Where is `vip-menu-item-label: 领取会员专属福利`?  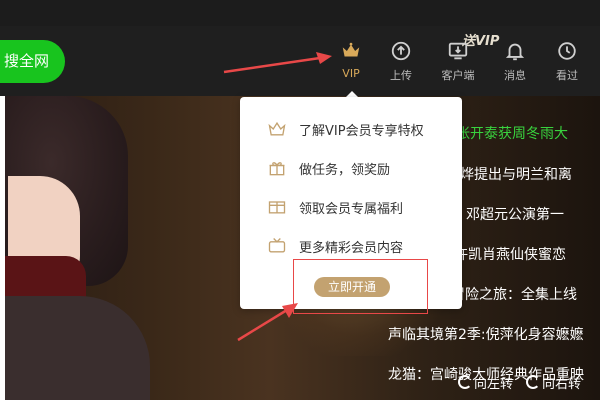 vip-menu-item-label: 领取会员专属福利 is located at coordinates (351, 209).